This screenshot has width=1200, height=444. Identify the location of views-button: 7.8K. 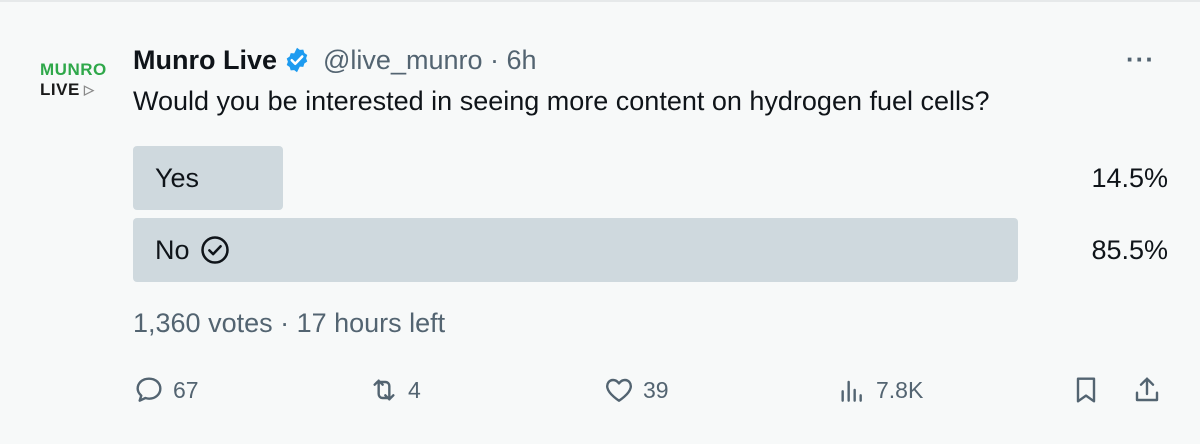
(879, 390).